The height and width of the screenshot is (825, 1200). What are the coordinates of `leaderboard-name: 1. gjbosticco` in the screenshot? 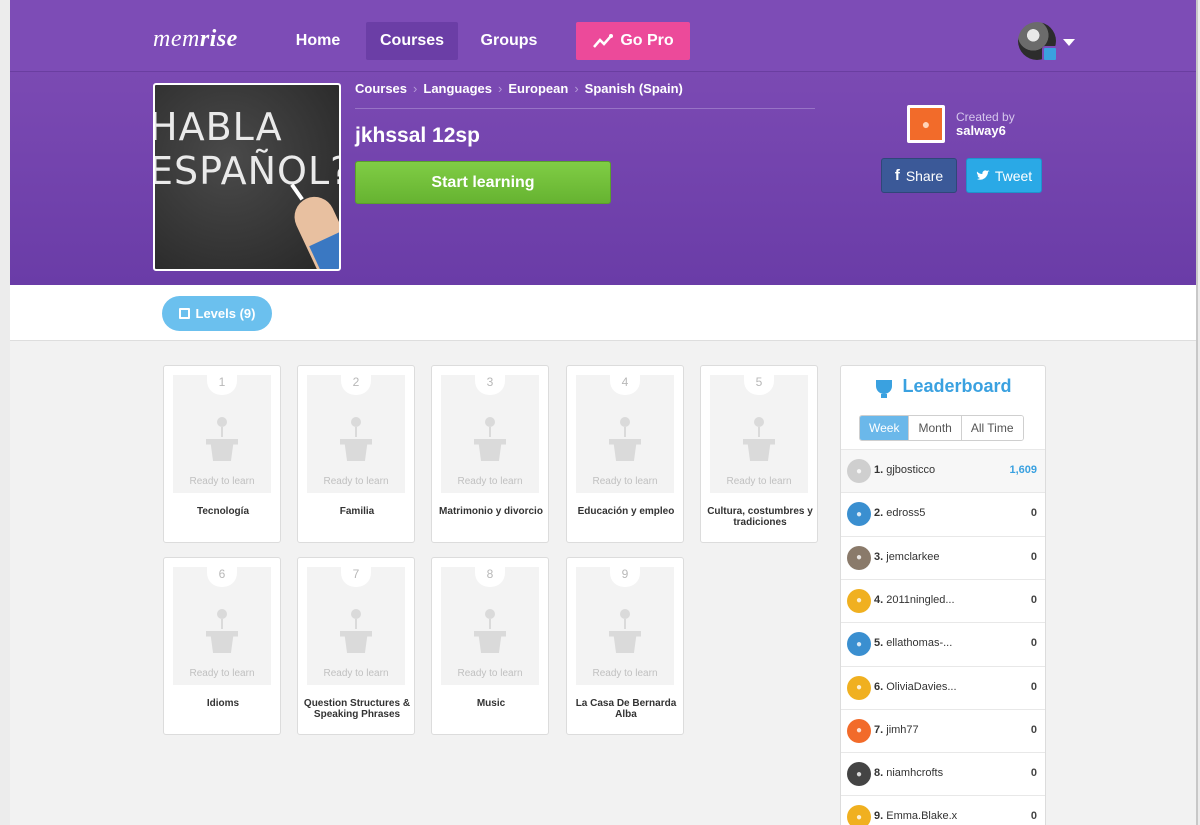 It's located at (905, 470).